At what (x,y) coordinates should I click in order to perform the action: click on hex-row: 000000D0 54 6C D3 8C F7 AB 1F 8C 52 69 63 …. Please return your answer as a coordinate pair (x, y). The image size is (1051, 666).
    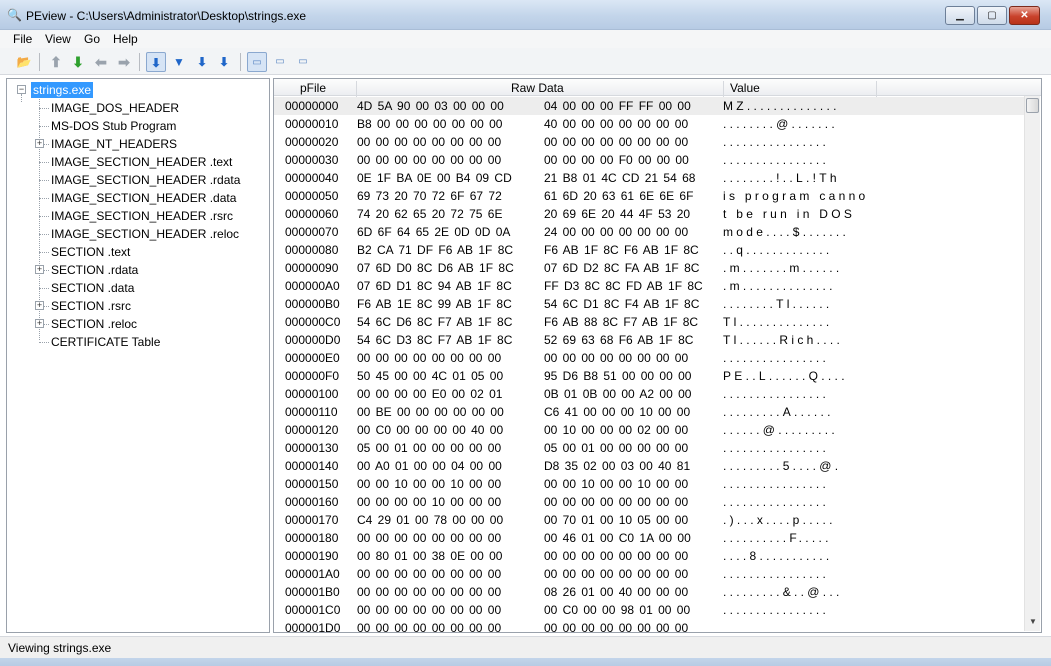
    Looking at the image, I should click on (649, 340).